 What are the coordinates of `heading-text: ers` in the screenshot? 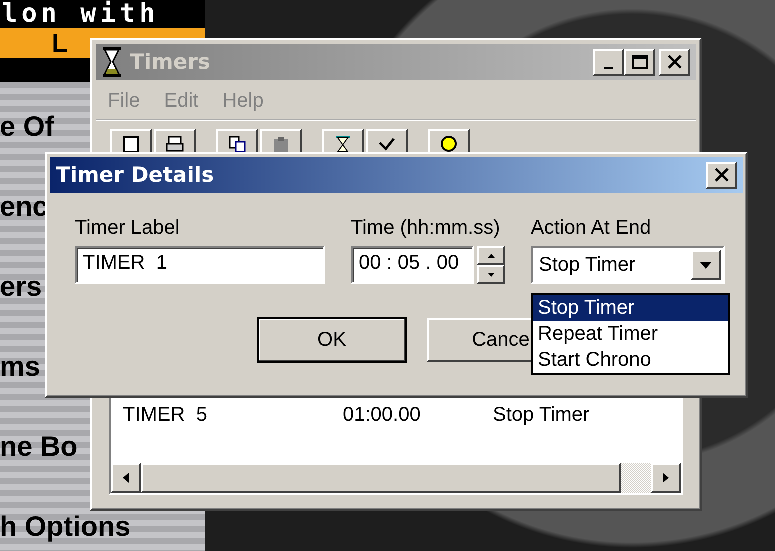 It's located at (21, 287).